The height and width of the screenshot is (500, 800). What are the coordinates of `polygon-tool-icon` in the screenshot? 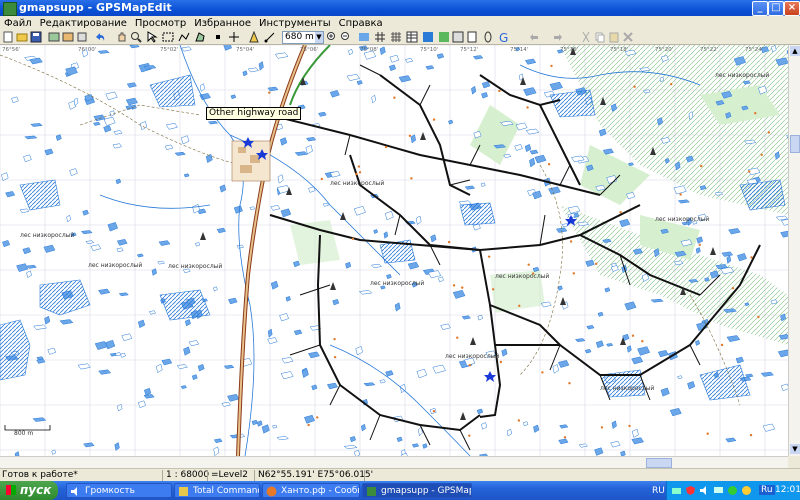 It's located at (200, 37).